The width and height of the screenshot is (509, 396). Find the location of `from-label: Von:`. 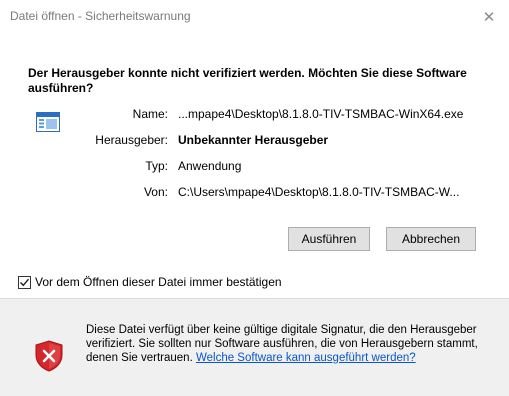

from-label: Von: is located at coordinates (155, 192).